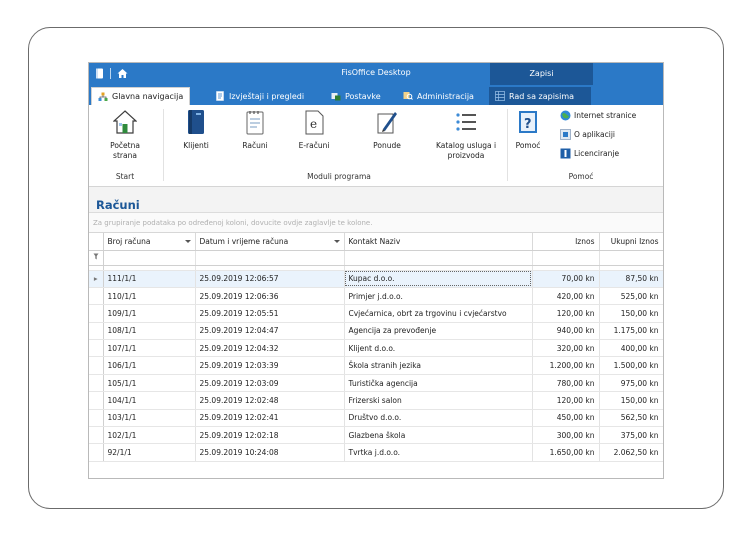  I want to click on table-cell: Tvrtka j.d.o.o., so click(438, 452).